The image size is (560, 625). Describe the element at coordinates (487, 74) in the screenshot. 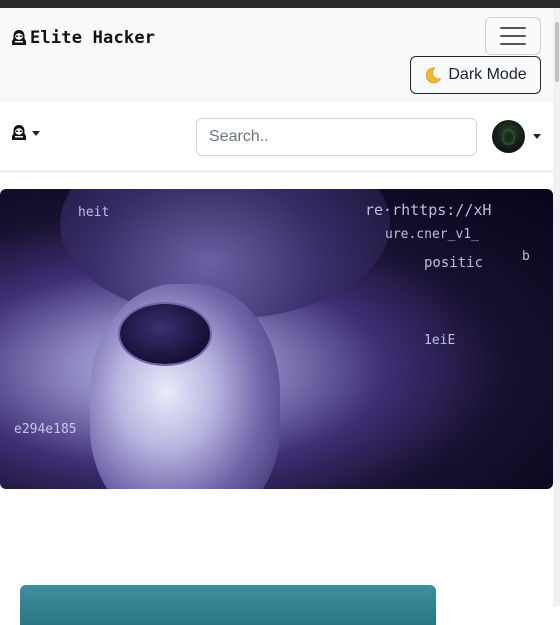

I see `dark-mode-label: Dark Mode` at that location.